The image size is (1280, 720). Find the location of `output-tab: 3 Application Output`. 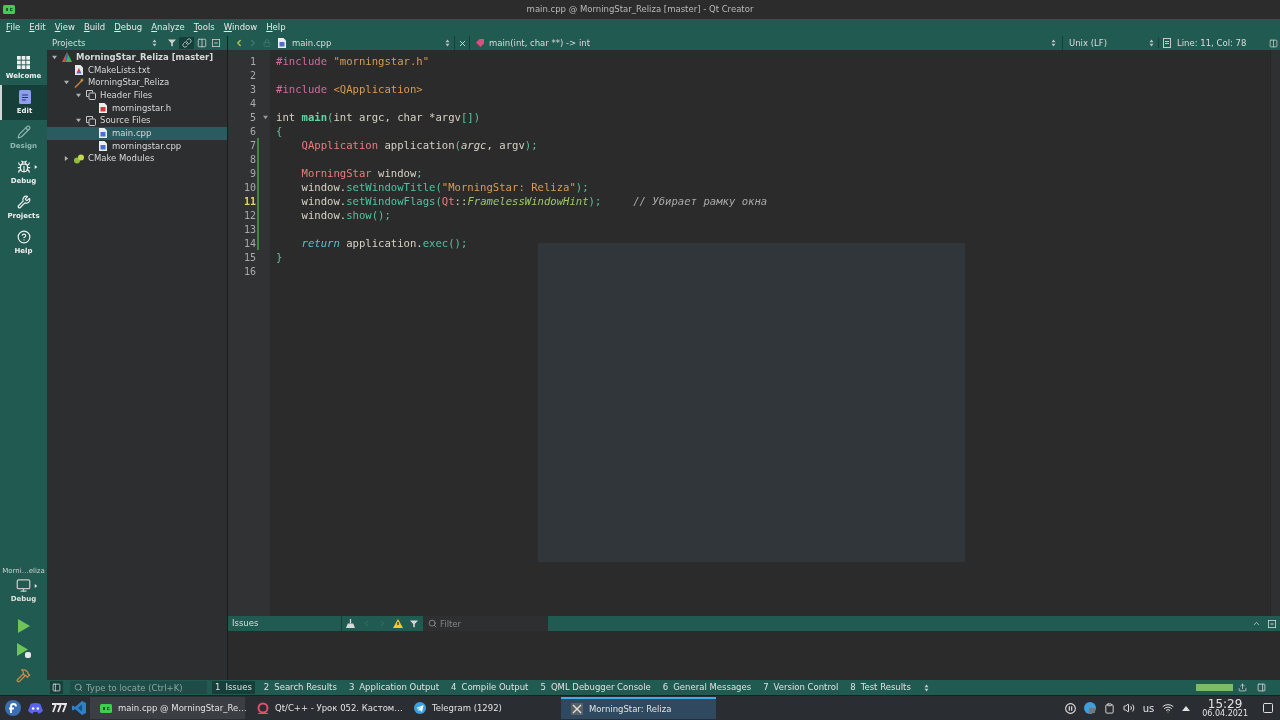

output-tab: 3 Application Output is located at coordinates (394, 687).